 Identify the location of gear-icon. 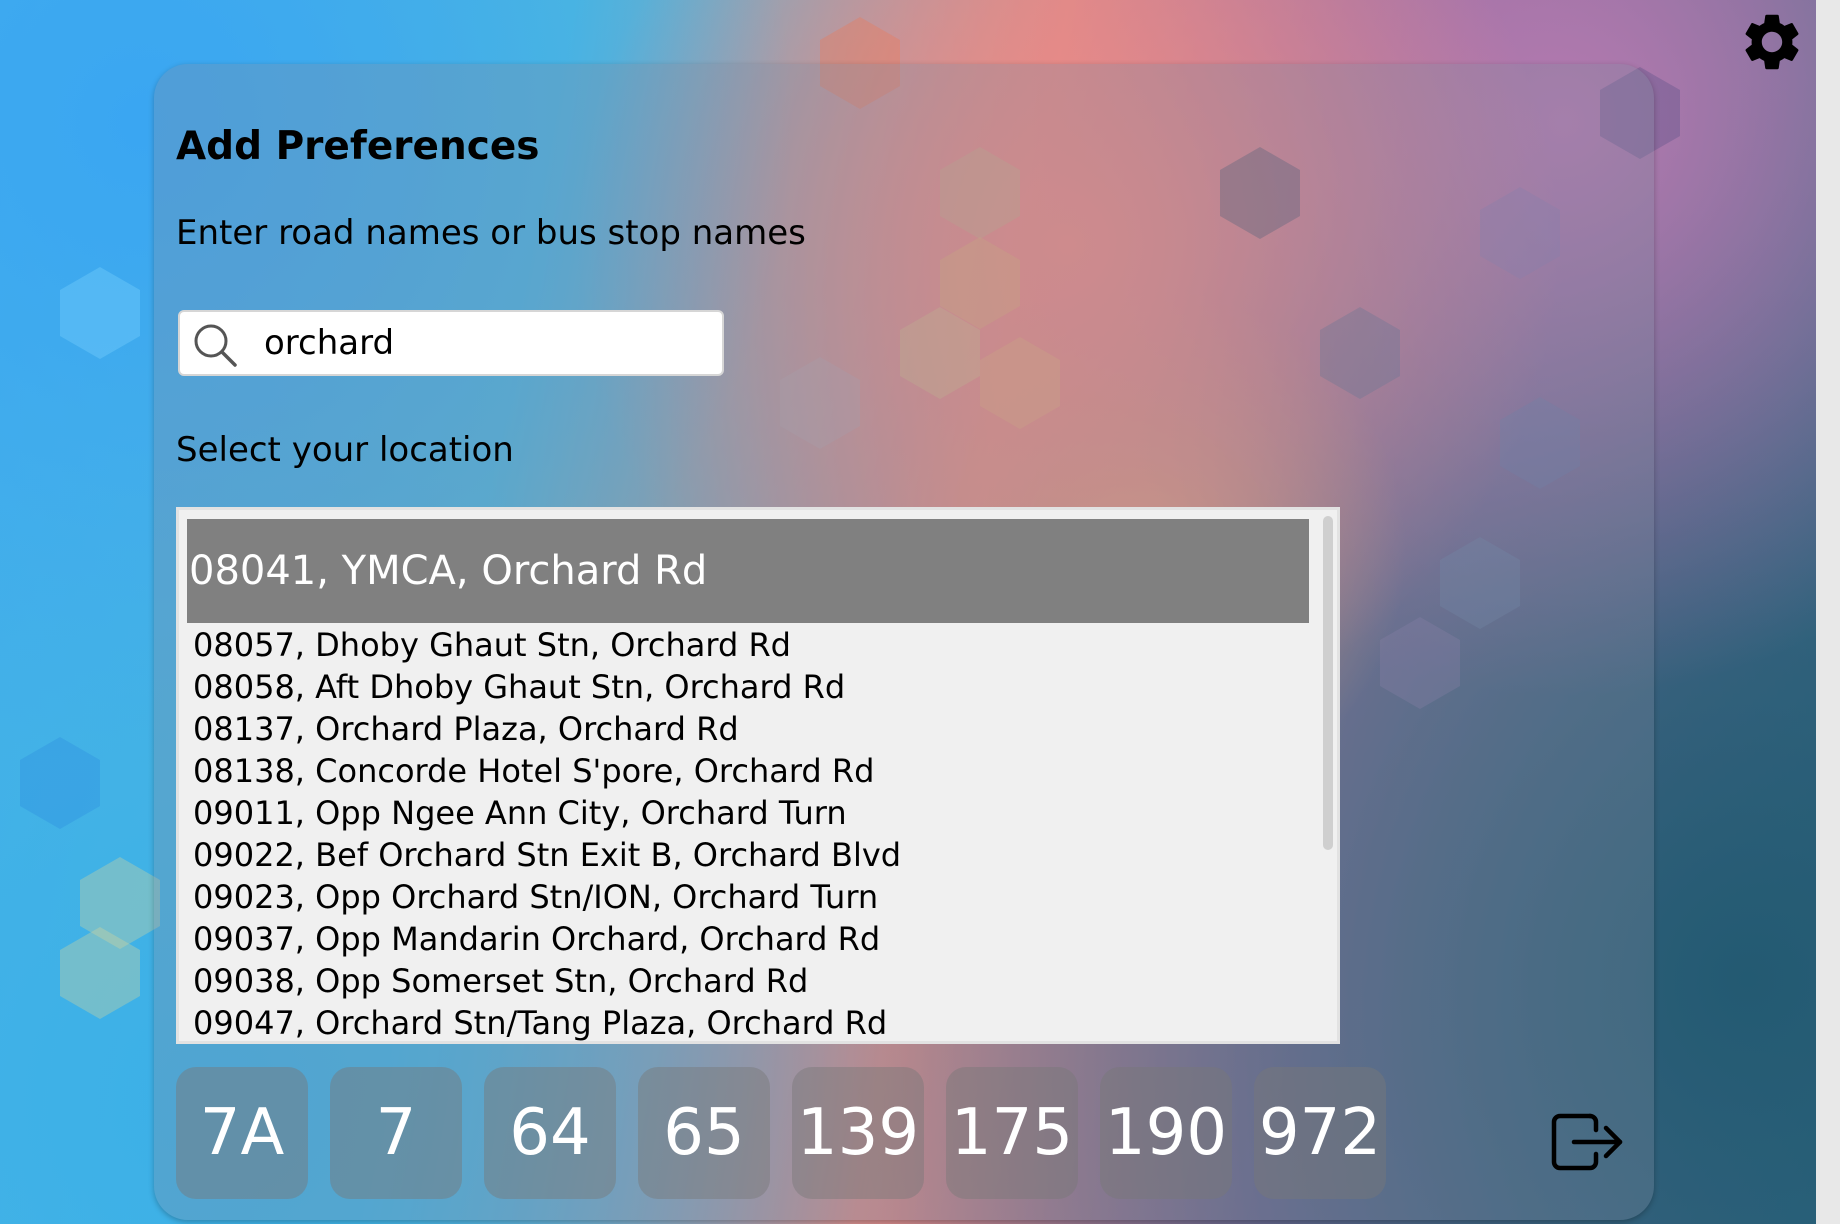
(1772, 42).